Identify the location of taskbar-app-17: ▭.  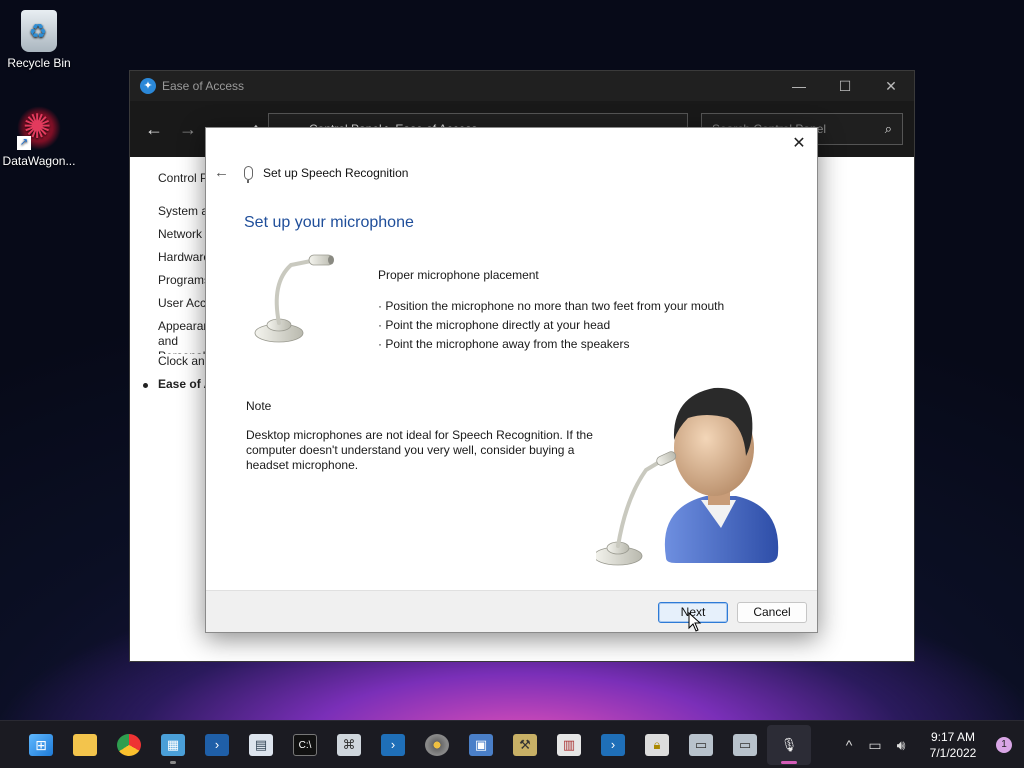
(745, 745).